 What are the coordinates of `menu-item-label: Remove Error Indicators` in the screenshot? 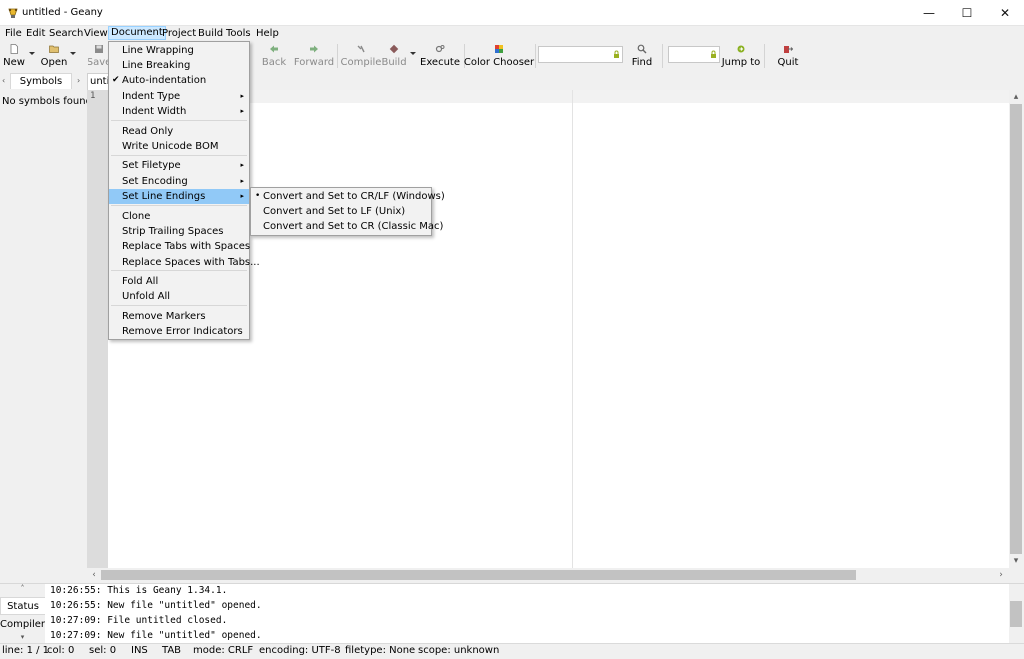 It's located at (182, 331).